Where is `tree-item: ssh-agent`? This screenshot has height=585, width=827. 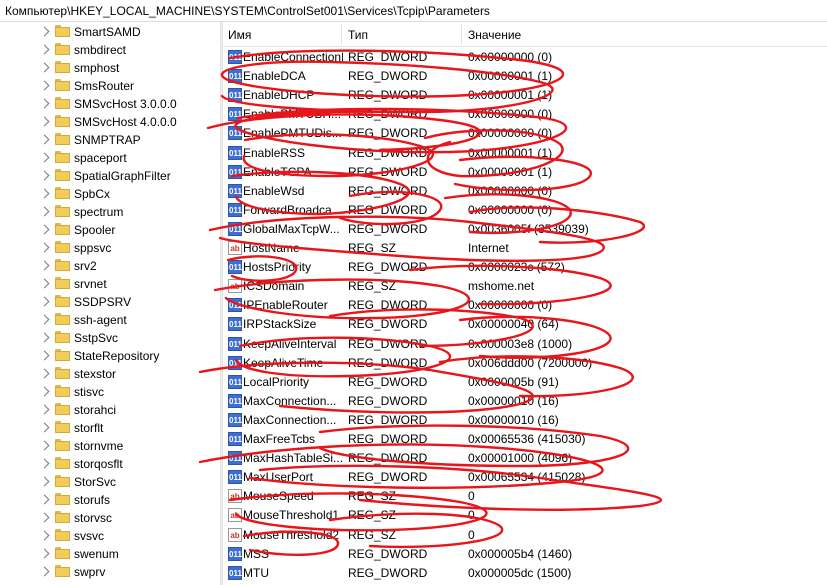
tree-item: ssh-agent is located at coordinates (110, 320).